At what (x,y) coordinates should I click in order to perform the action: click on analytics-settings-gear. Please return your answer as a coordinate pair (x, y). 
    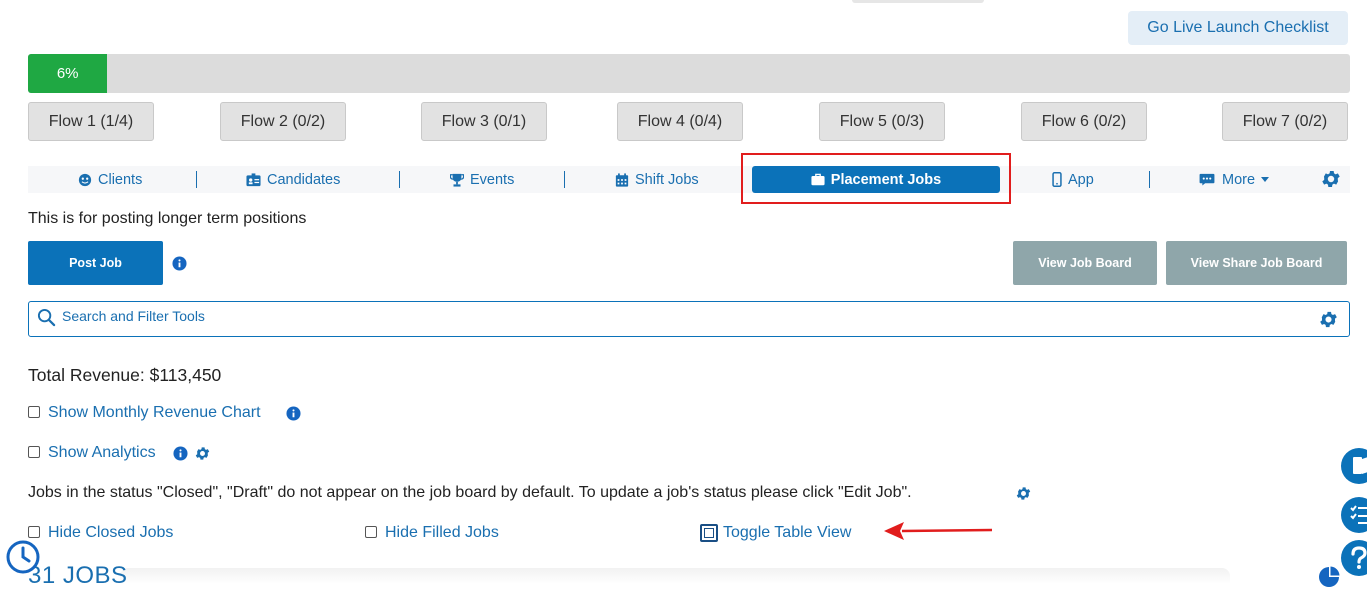
    Looking at the image, I should click on (202, 456).